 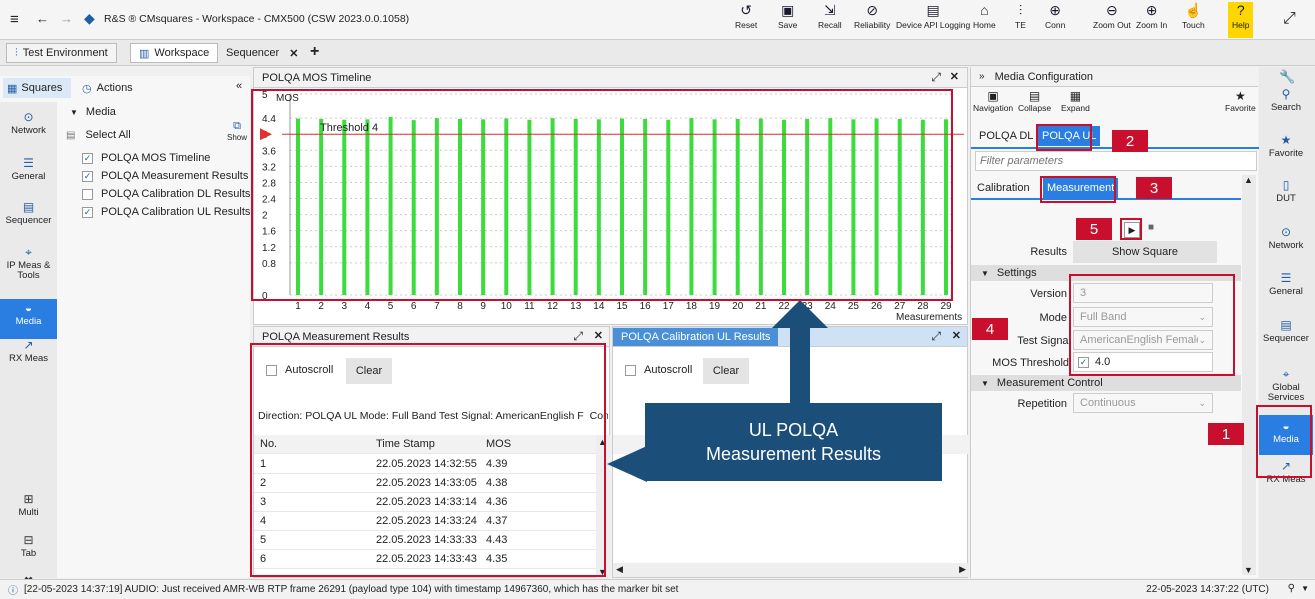 I want to click on multi-button: ⊞ Multi, so click(x=28, y=505).